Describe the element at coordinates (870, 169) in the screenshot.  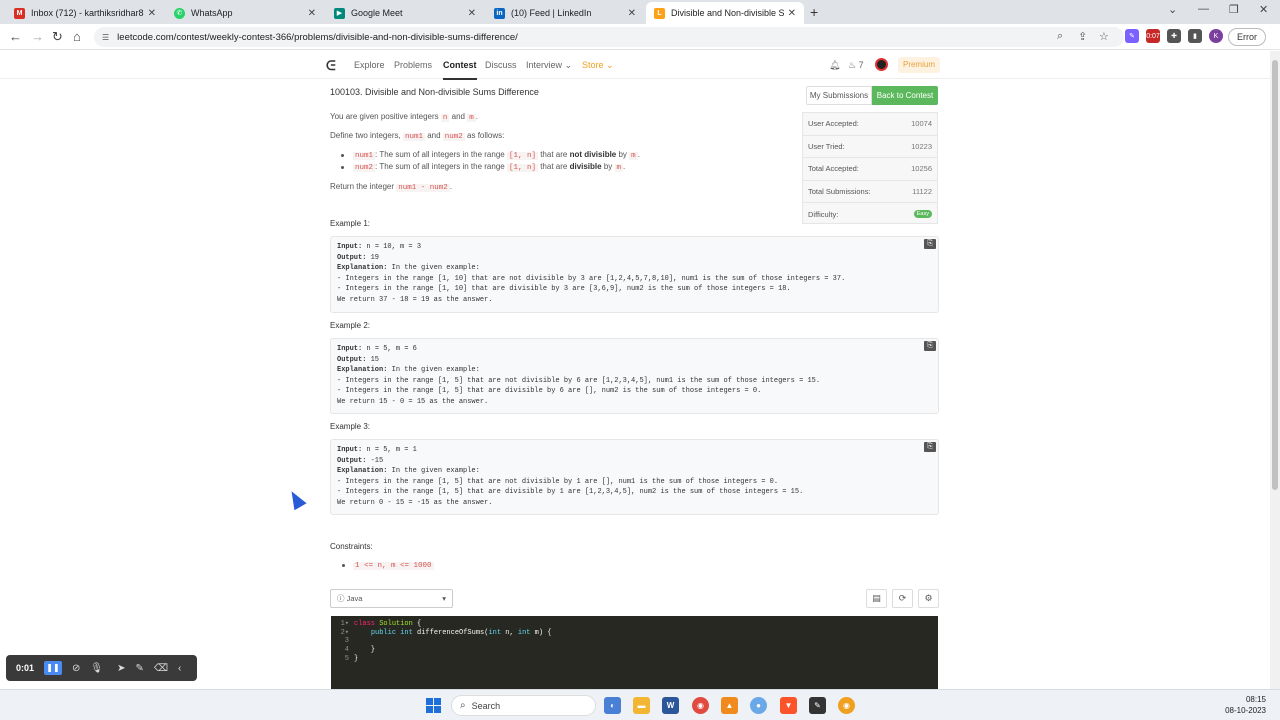
I see `stat-total-accepted: Total Accepted: 10256` at that location.